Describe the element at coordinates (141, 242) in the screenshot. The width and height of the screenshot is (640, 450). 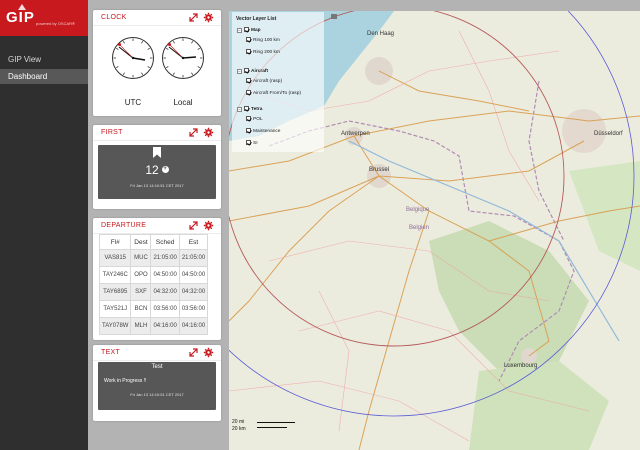
I see `column-header: Dest` at that location.